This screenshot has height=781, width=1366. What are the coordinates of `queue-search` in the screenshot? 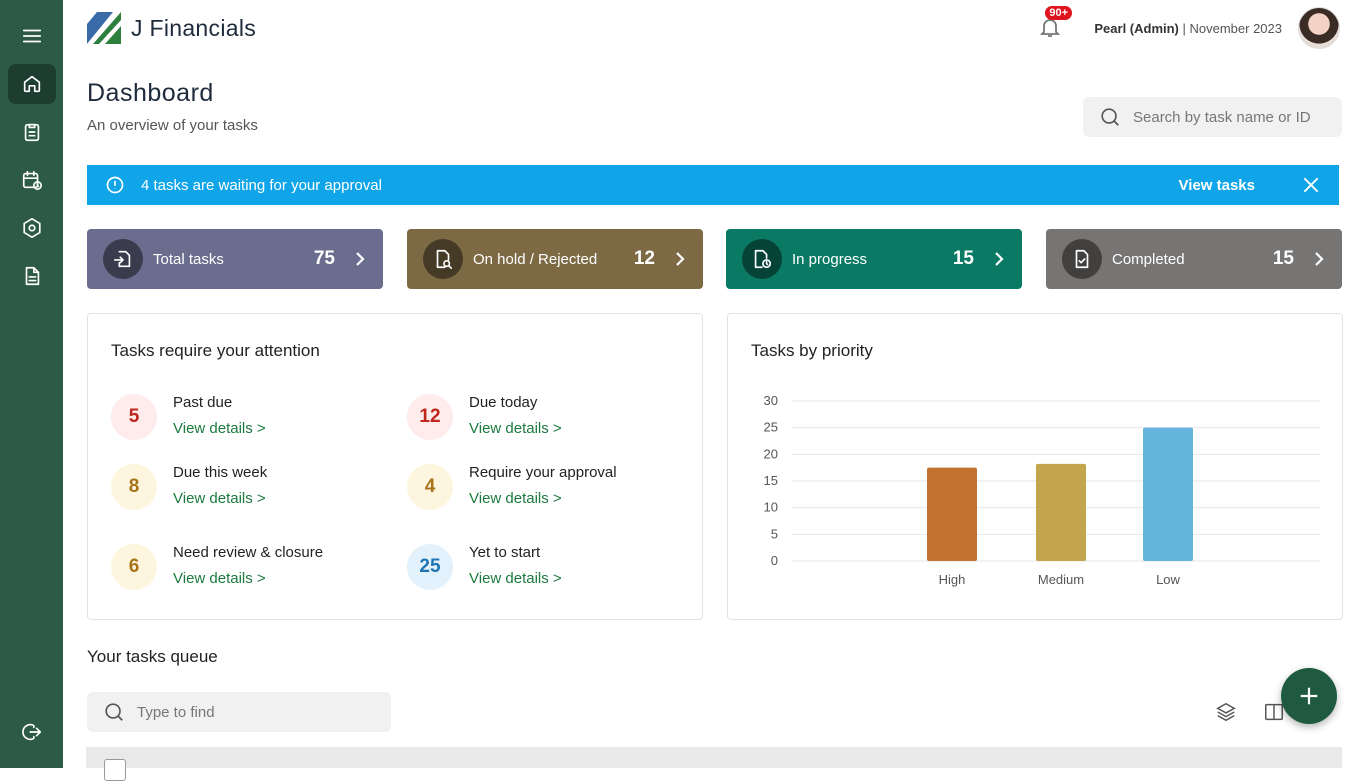 It's located at (239, 712).